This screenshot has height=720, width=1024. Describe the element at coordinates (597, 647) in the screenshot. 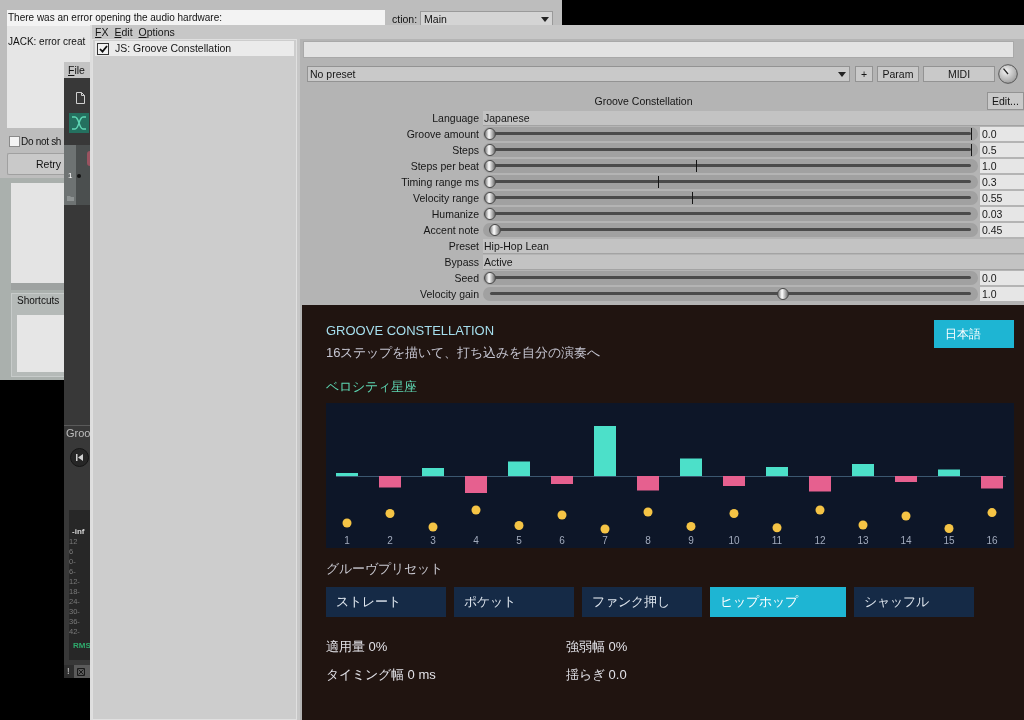

I see `stat-text: 強弱幅 0%` at that location.